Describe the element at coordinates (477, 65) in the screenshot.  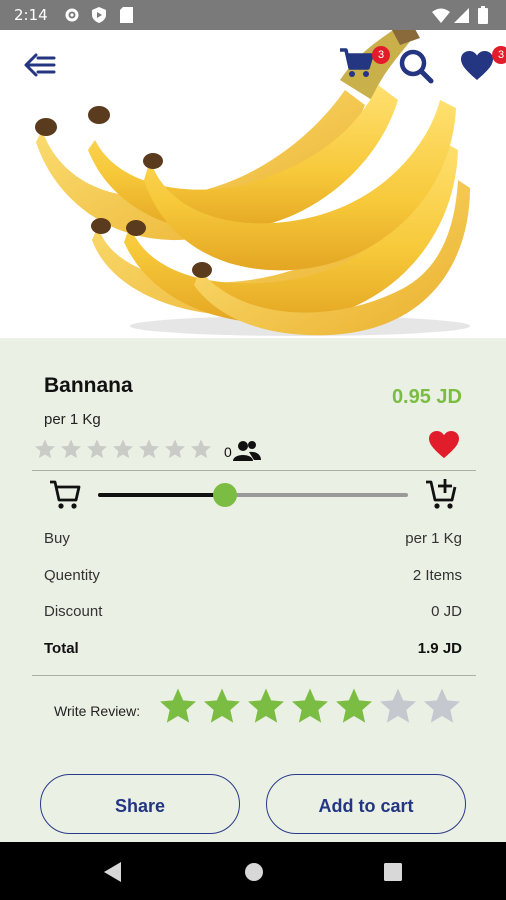
I see `heart-icon` at that location.